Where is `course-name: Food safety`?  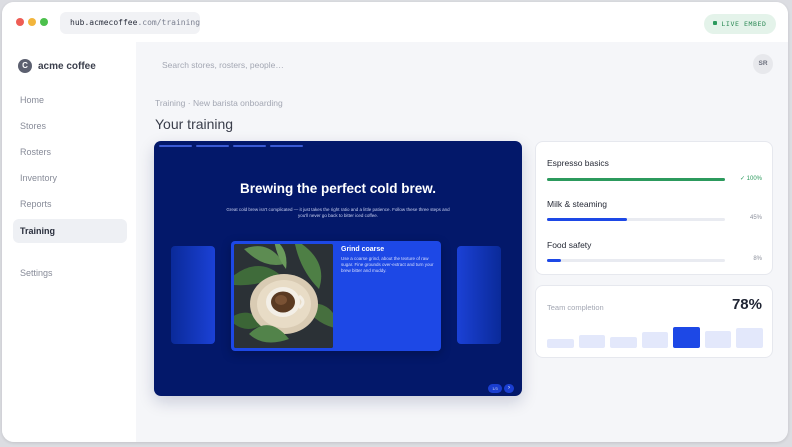
course-name: Food safety is located at coordinates (569, 245).